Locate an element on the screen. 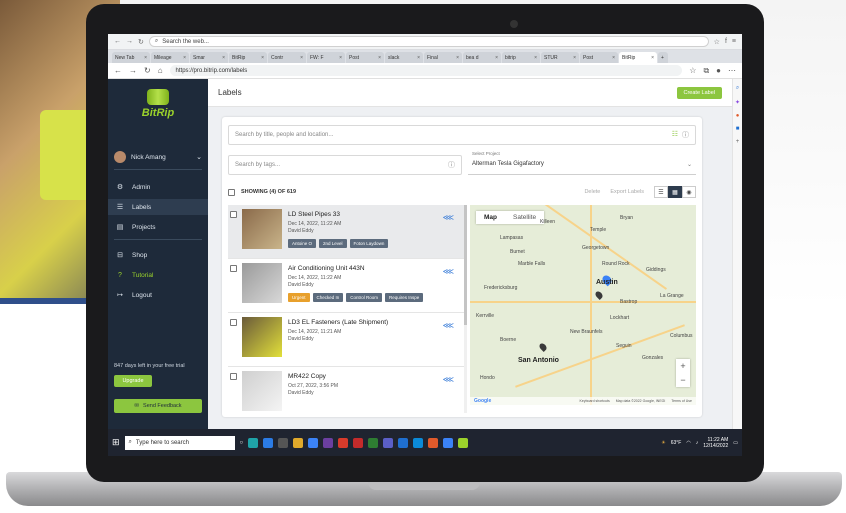  wifi-icon: ◠ is located at coordinates (688, 443).